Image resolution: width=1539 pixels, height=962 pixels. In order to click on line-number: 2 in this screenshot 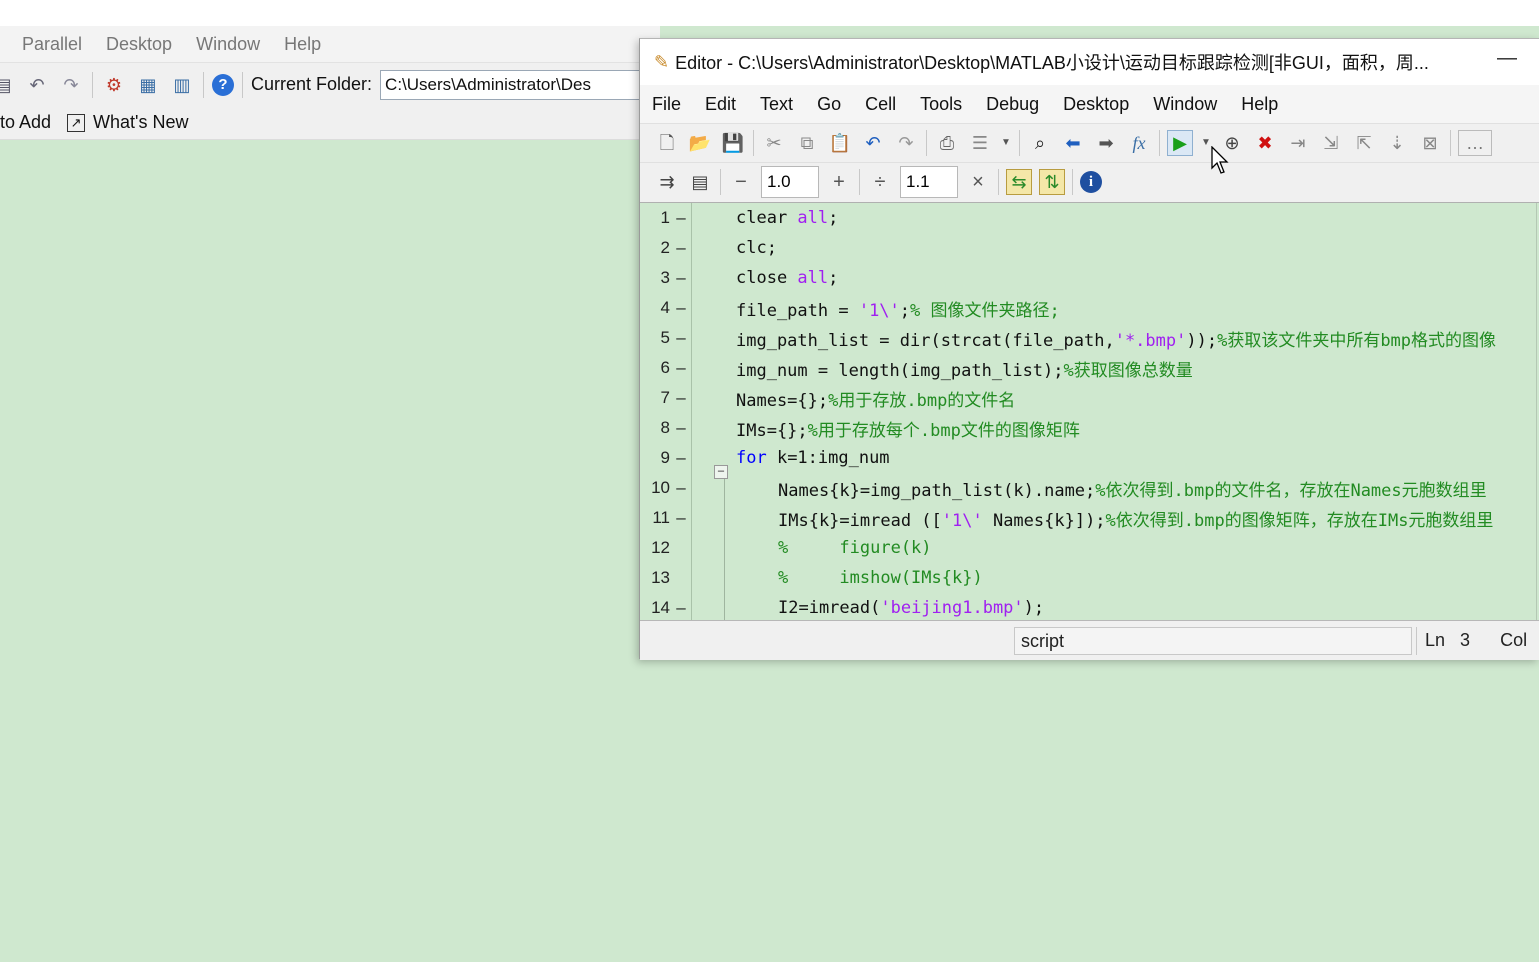, I will do `click(665, 247)`.